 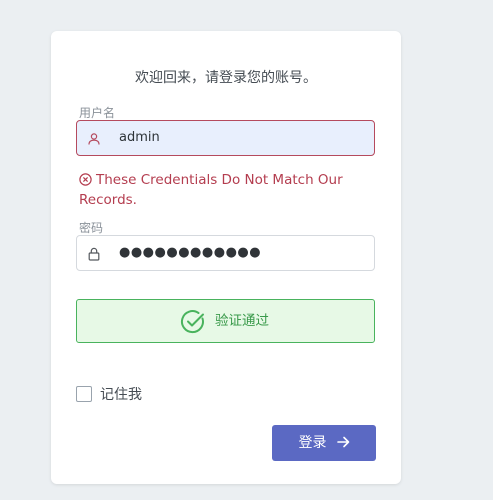 I want to click on username-label: 用户名, so click(x=97, y=113).